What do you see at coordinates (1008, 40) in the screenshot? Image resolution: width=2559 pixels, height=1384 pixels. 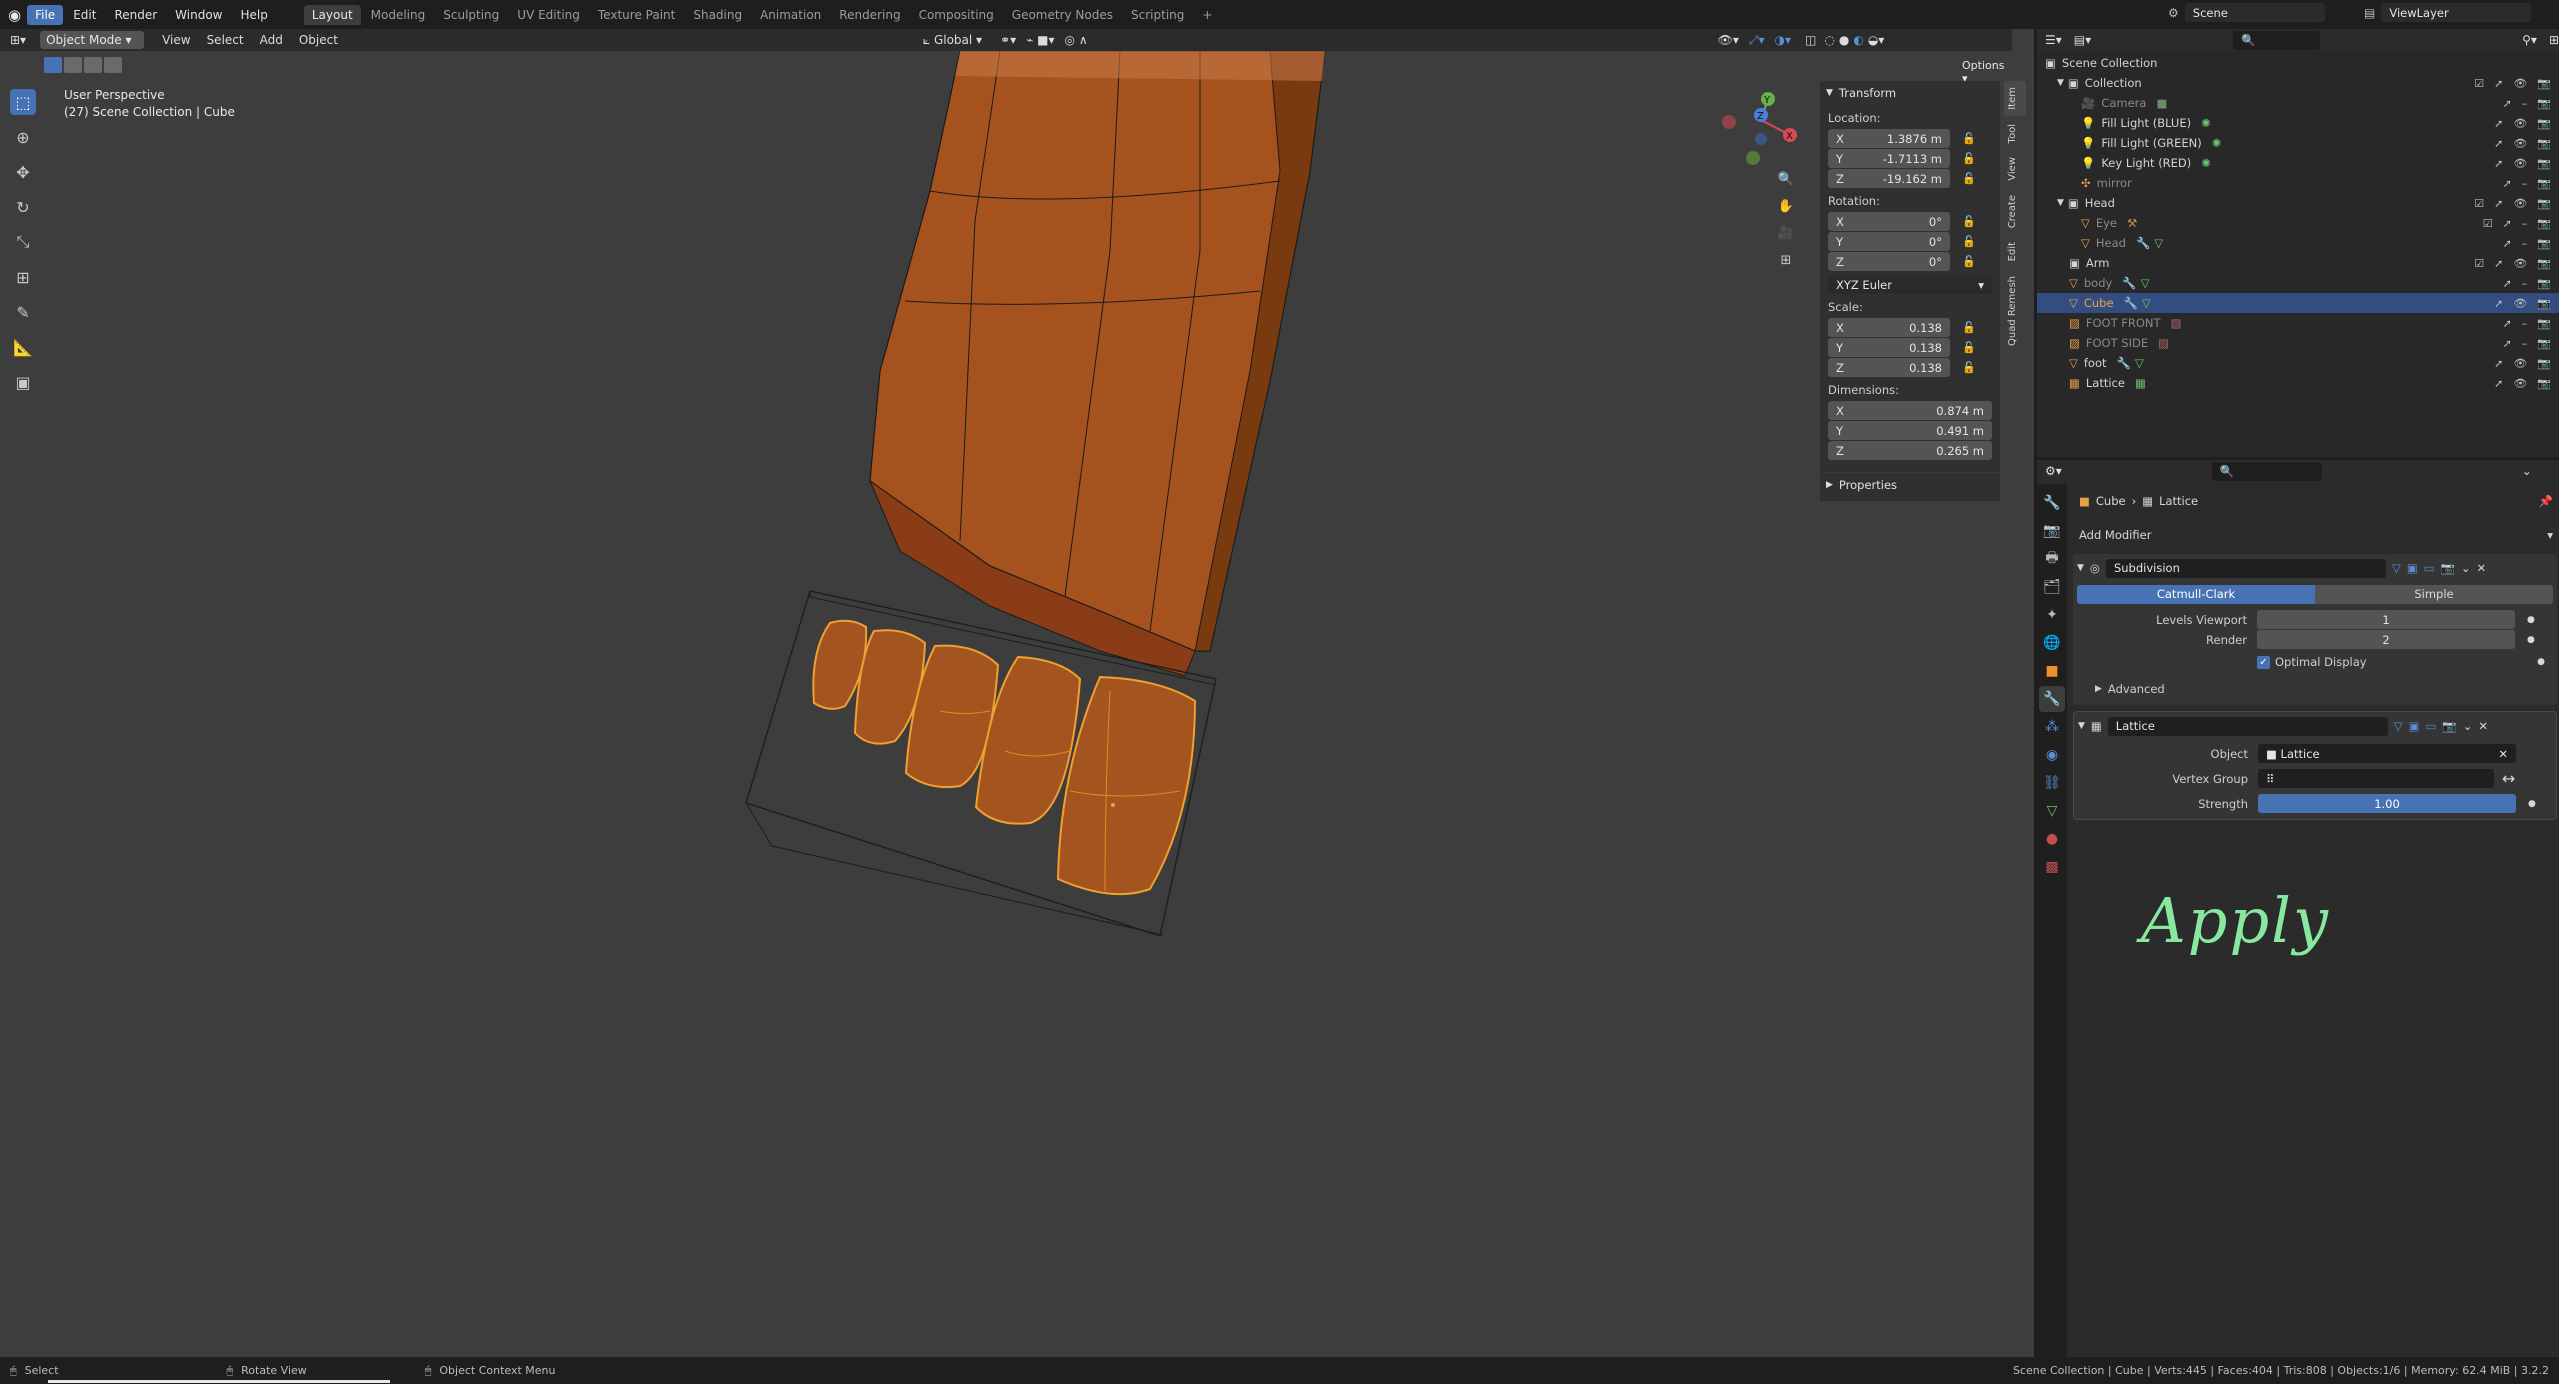 I see `pivot-icon: ⚭▾` at bounding box center [1008, 40].